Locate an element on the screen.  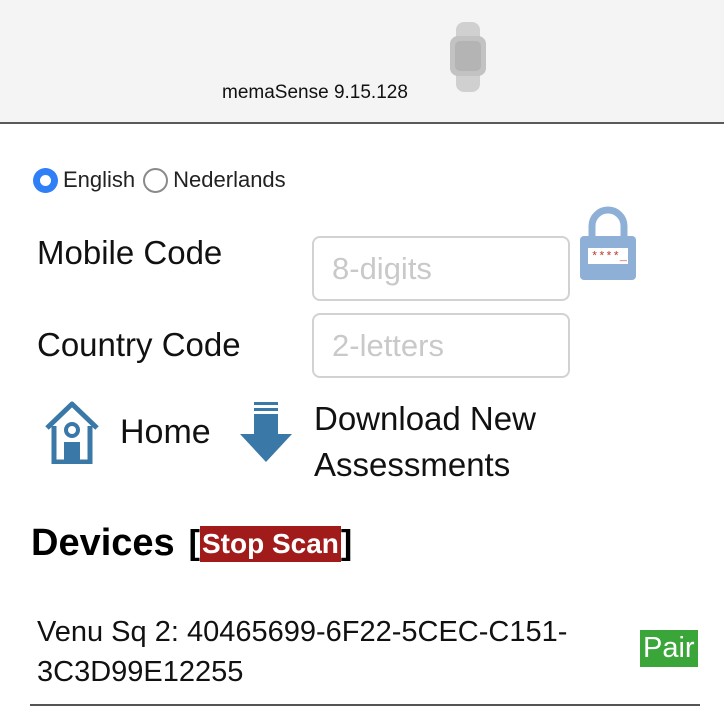
password-lock-icon: ****_ is located at coordinates (608, 243).